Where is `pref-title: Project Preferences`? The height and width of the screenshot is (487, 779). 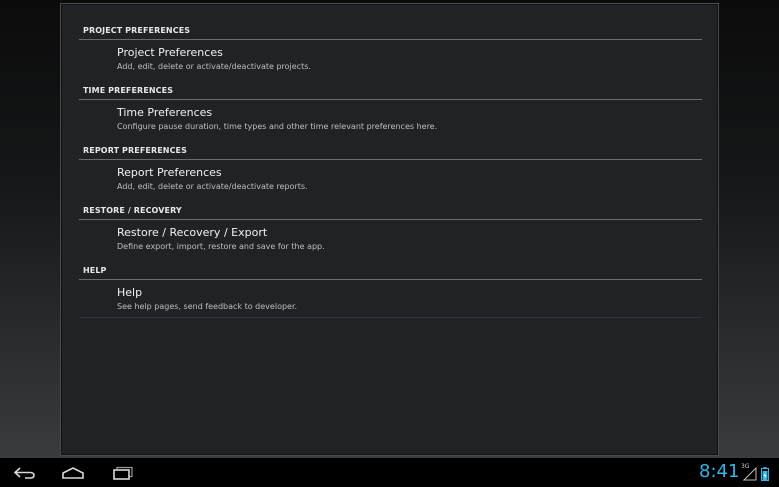
pref-title: Project Preferences is located at coordinates (170, 52).